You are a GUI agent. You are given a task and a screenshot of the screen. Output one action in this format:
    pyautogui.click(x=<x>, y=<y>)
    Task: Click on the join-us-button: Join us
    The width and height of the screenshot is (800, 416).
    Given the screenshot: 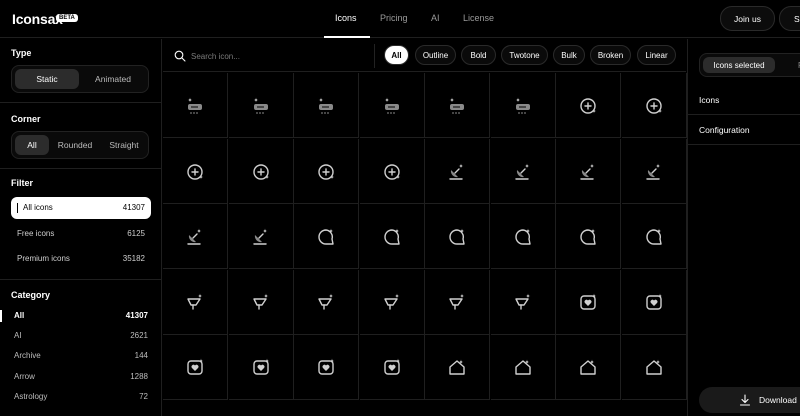 What is the action you would take?
    pyautogui.click(x=747, y=18)
    